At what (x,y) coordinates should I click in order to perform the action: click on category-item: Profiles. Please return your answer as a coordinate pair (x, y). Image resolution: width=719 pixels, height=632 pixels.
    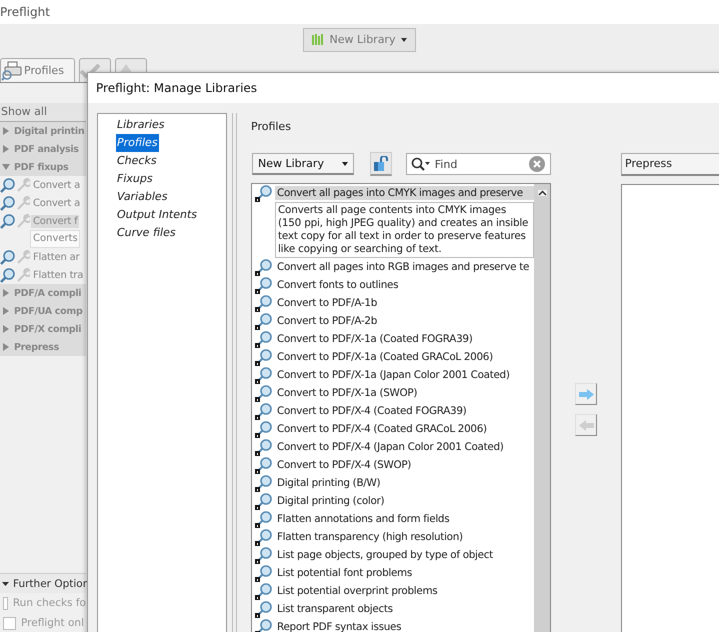
    Looking at the image, I should click on (137, 143).